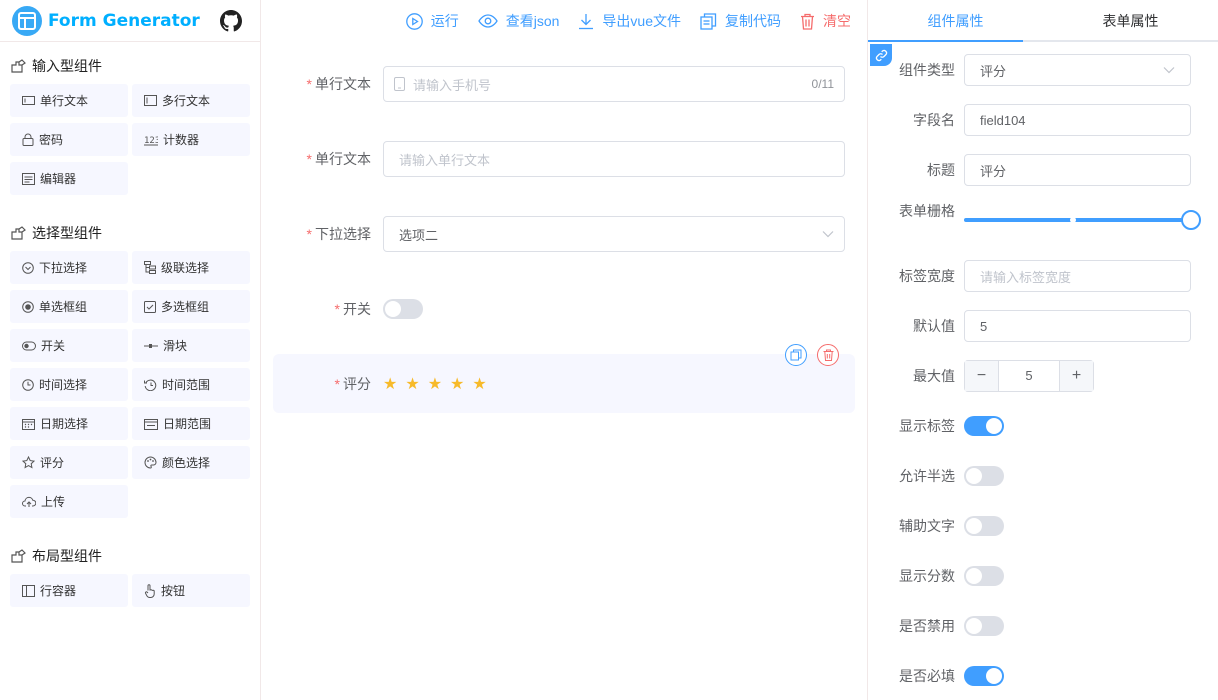 This screenshot has width=1218, height=700. Describe the element at coordinates (69, 423) in the screenshot. I see `palette-item-date: 日期选择` at that location.